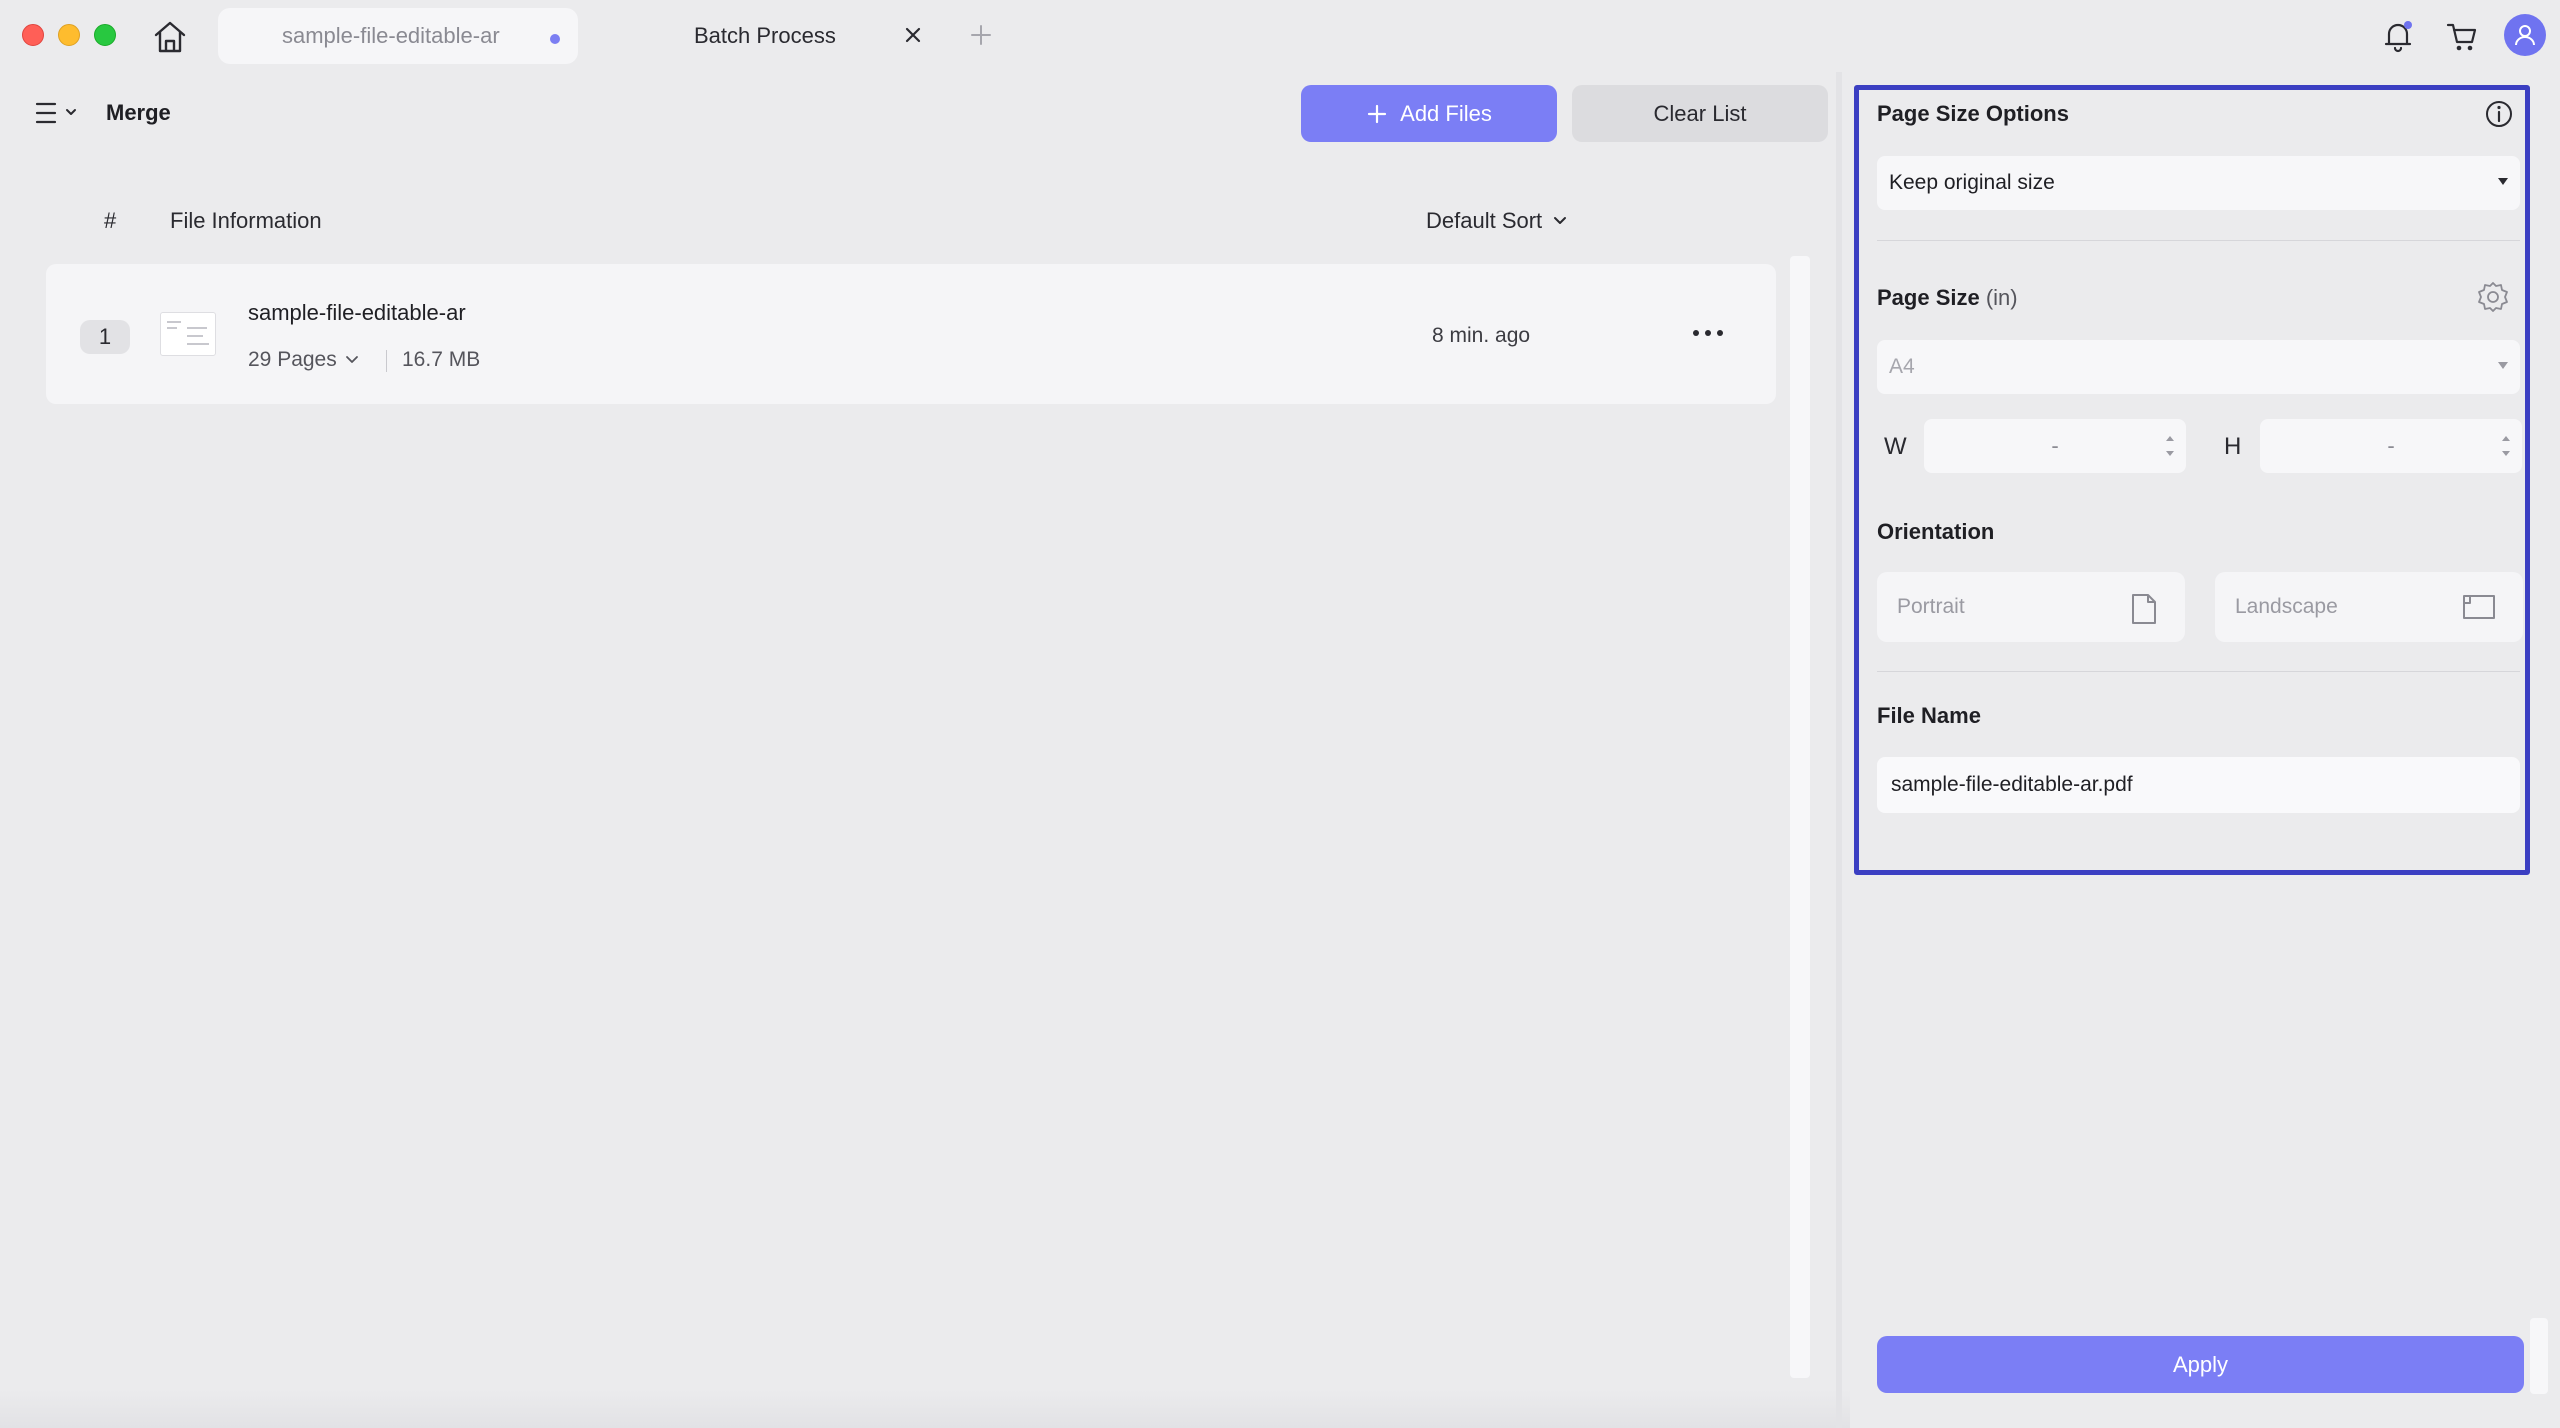  Describe the element at coordinates (138, 112) in the screenshot. I see `page-title: Merge` at that location.